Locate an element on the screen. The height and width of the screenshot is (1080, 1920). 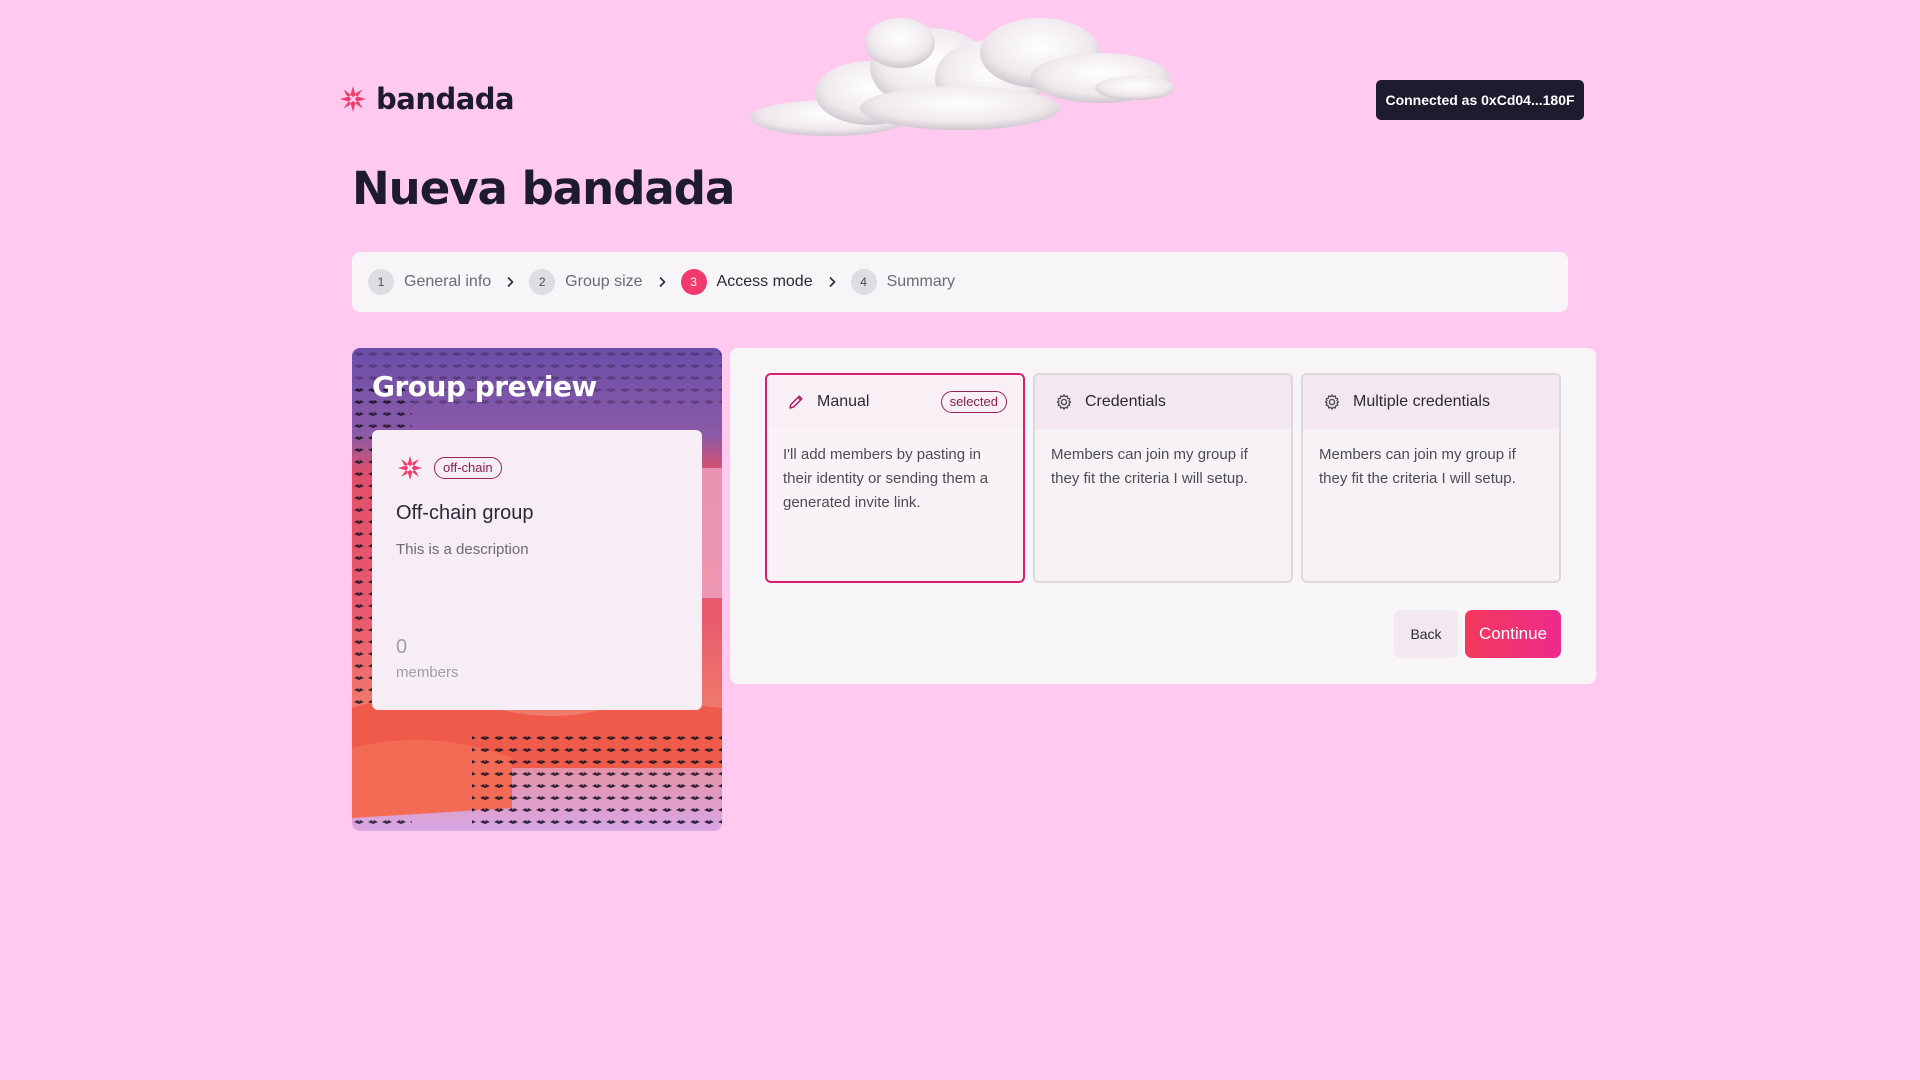
step-label: Group size is located at coordinates (604, 281).